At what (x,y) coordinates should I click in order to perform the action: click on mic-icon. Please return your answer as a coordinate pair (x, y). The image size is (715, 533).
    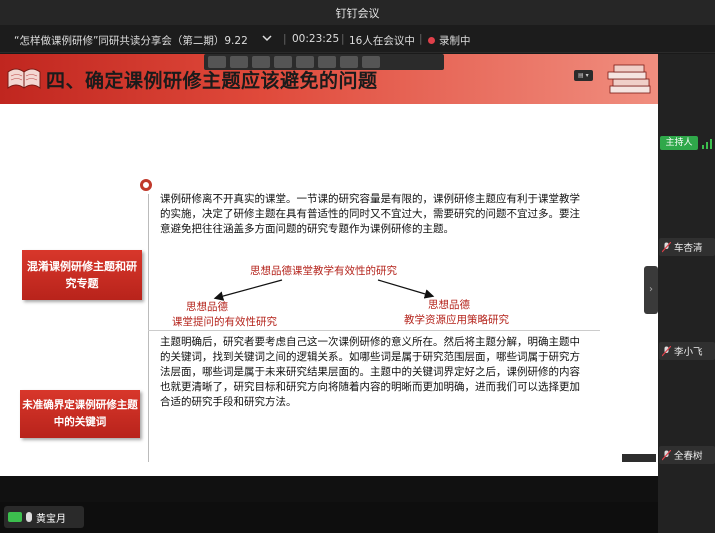
    Looking at the image, I should click on (217, 62).